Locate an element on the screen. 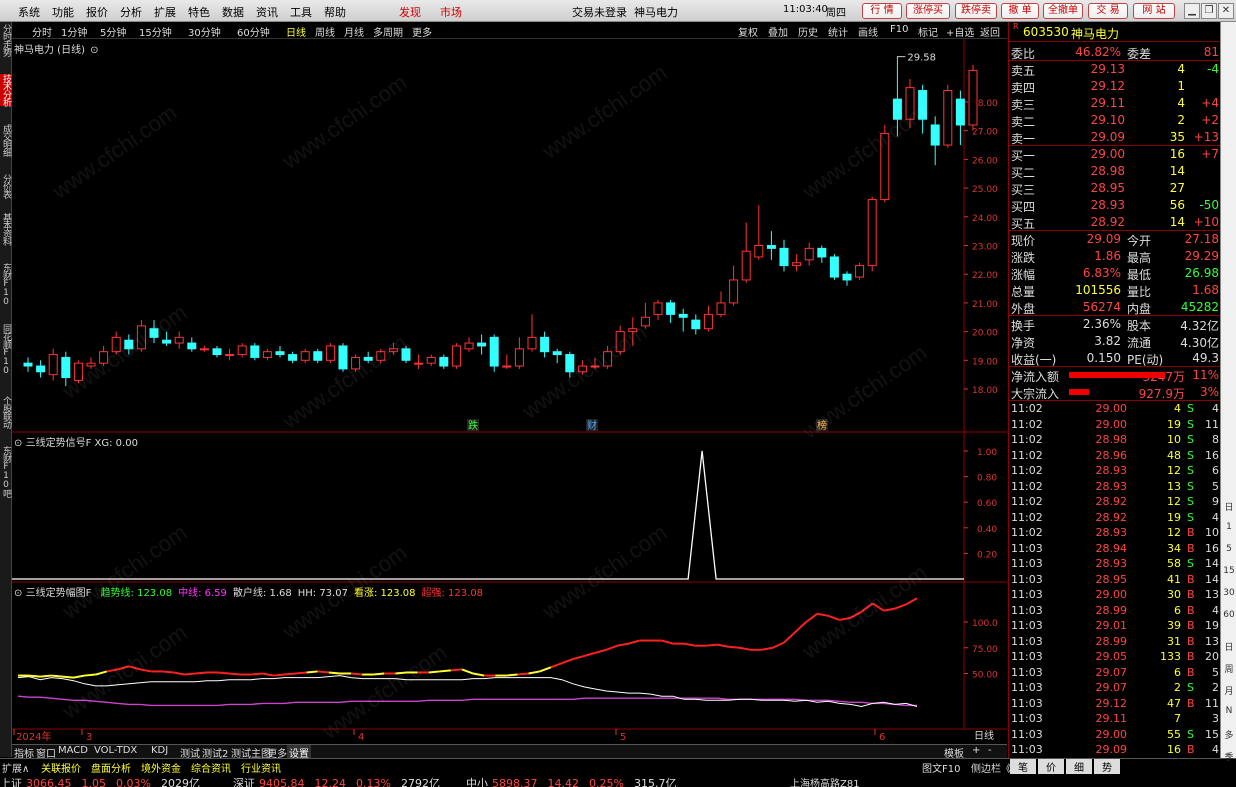 This screenshot has height=787, width=1236. side-period-button: N is located at coordinates (1229, 711).